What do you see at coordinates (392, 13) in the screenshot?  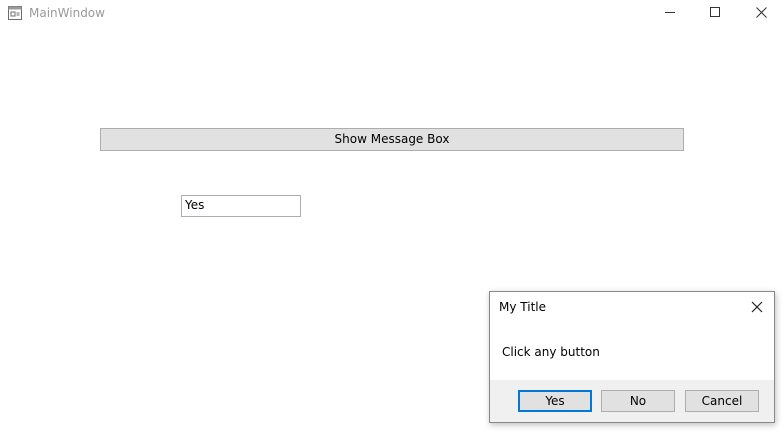 I see `window-titlebar: MainWindow` at bounding box center [392, 13].